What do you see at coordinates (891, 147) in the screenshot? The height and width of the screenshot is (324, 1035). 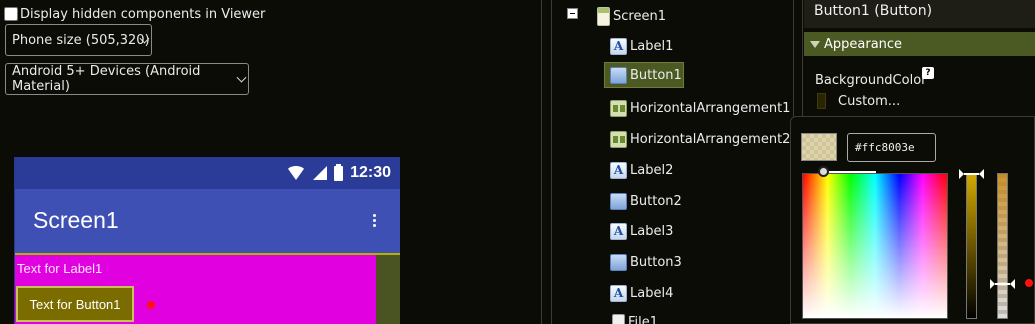 I see `hex-input` at bounding box center [891, 147].